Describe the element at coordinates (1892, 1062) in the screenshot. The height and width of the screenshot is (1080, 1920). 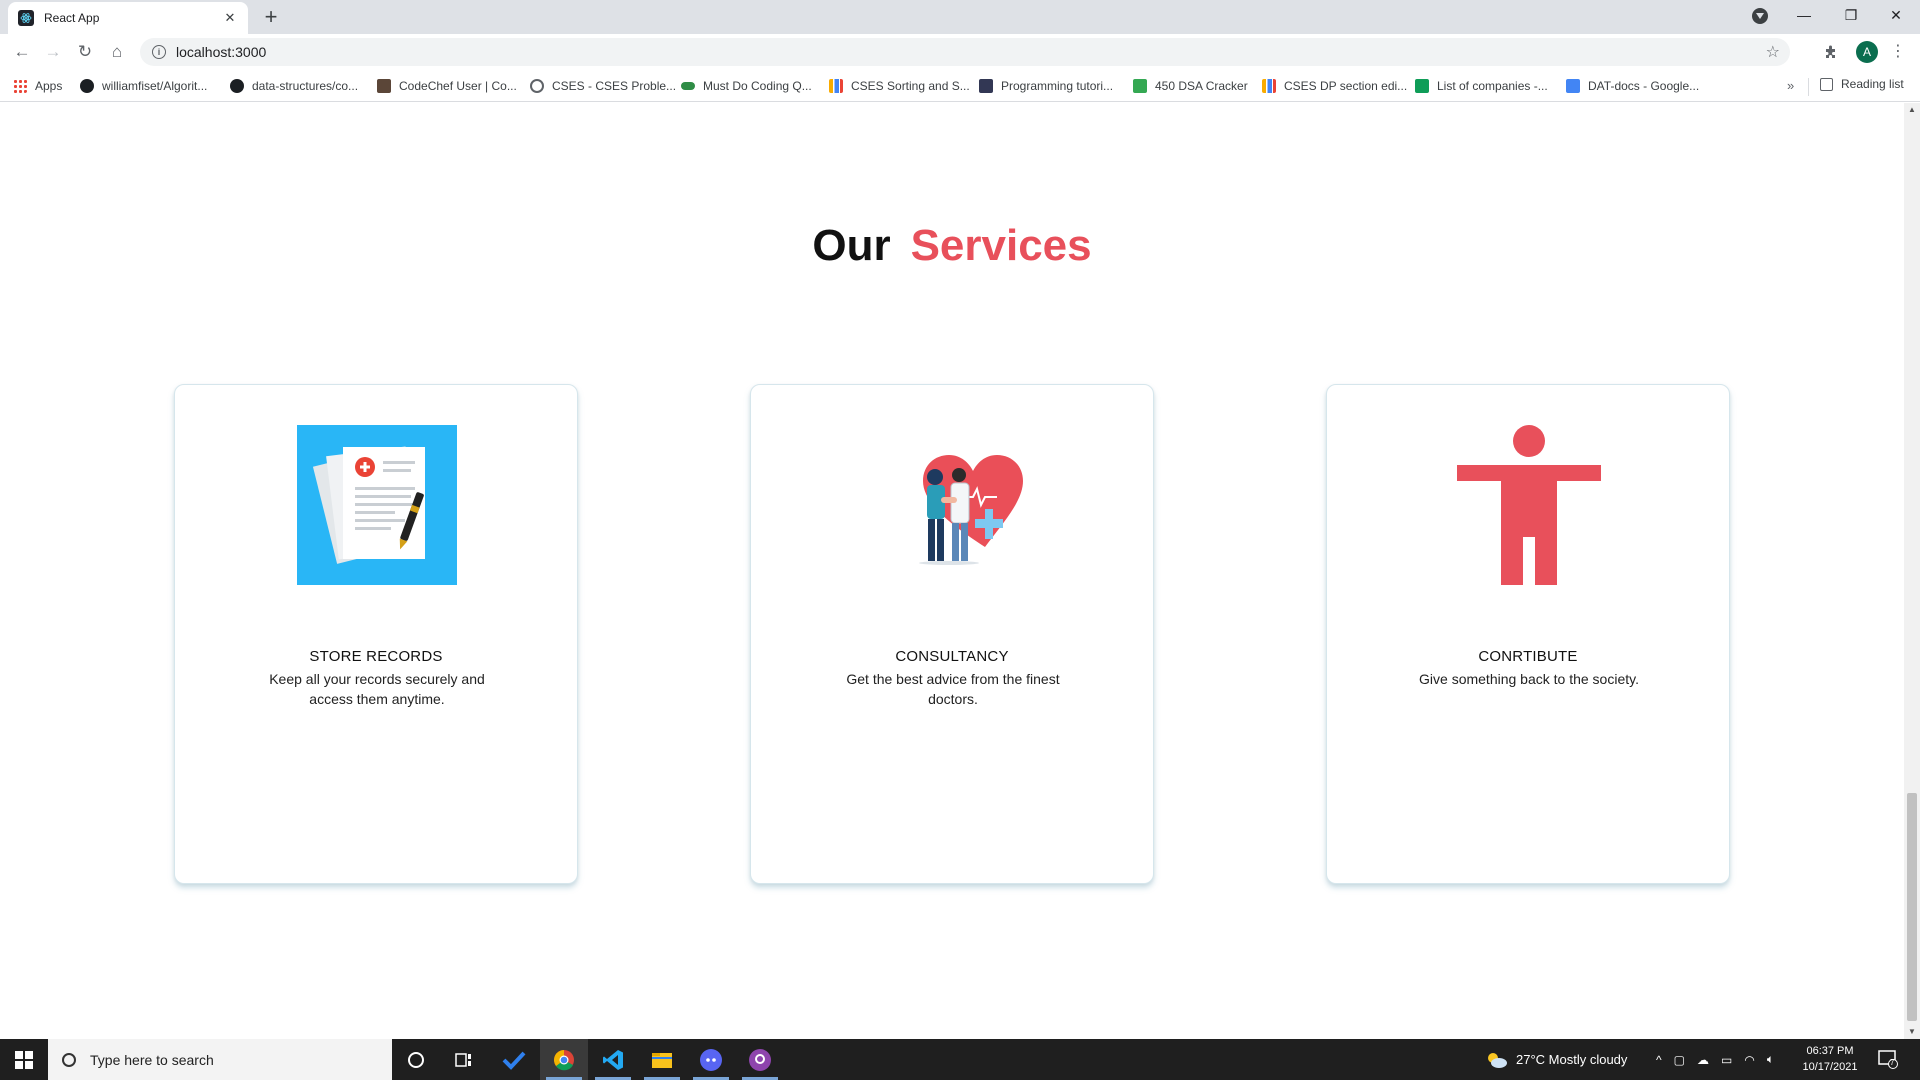
I see `notification-count: 7` at that location.